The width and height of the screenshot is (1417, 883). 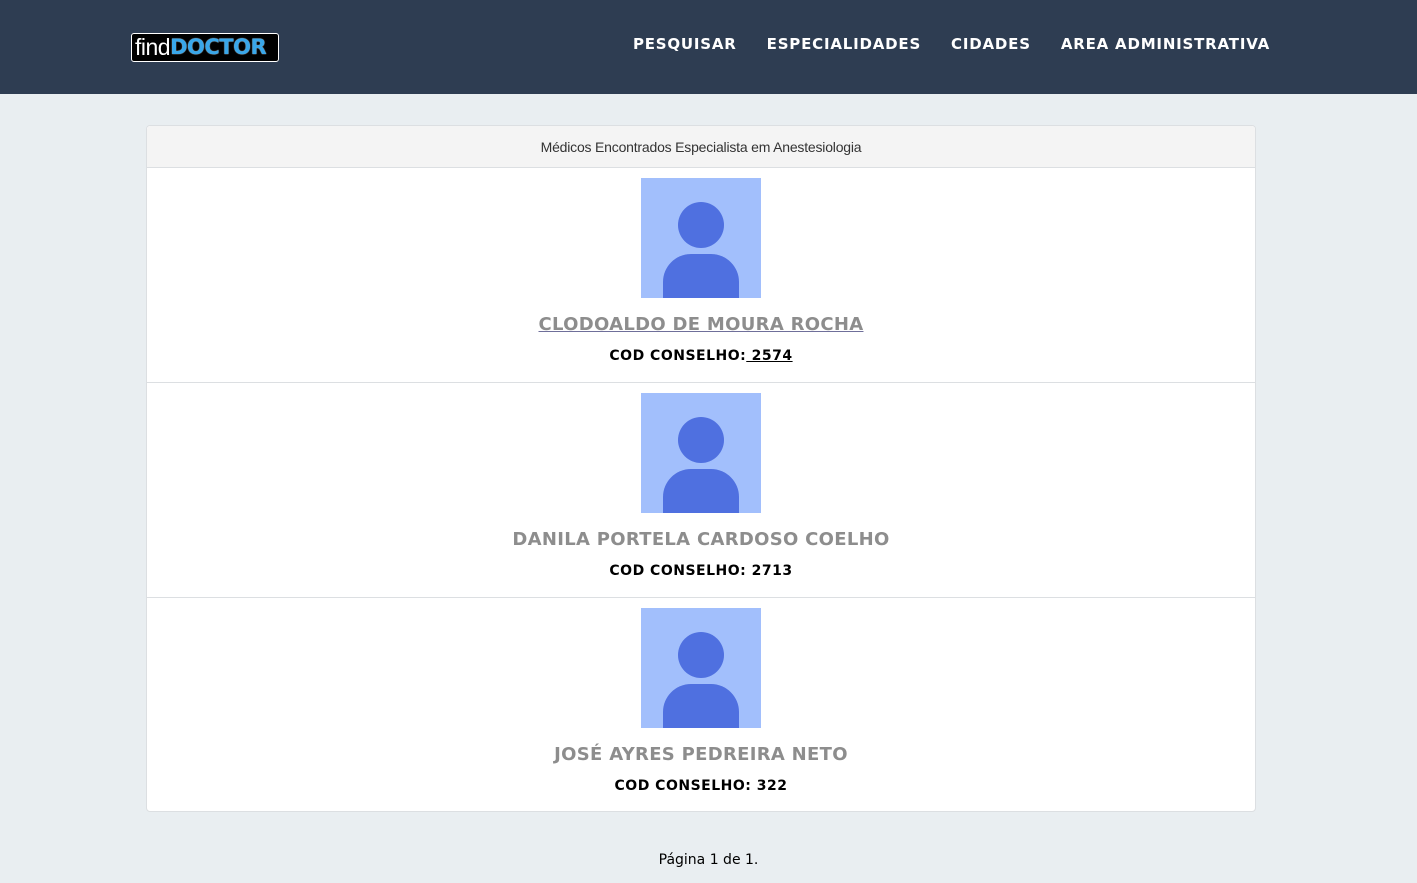 What do you see at coordinates (769, 356) in the screenshot?
I see `cod-conselho-value: 2574` at bounding box center [769, 356].